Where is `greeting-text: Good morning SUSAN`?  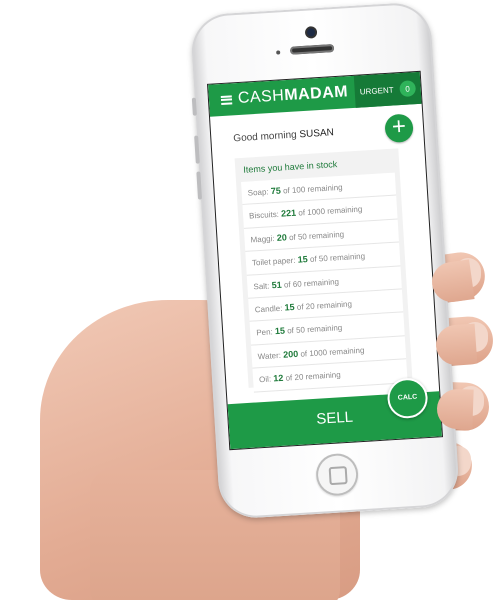
greeting-text: Good morning SUSAN is located at coordinates (283, 135).